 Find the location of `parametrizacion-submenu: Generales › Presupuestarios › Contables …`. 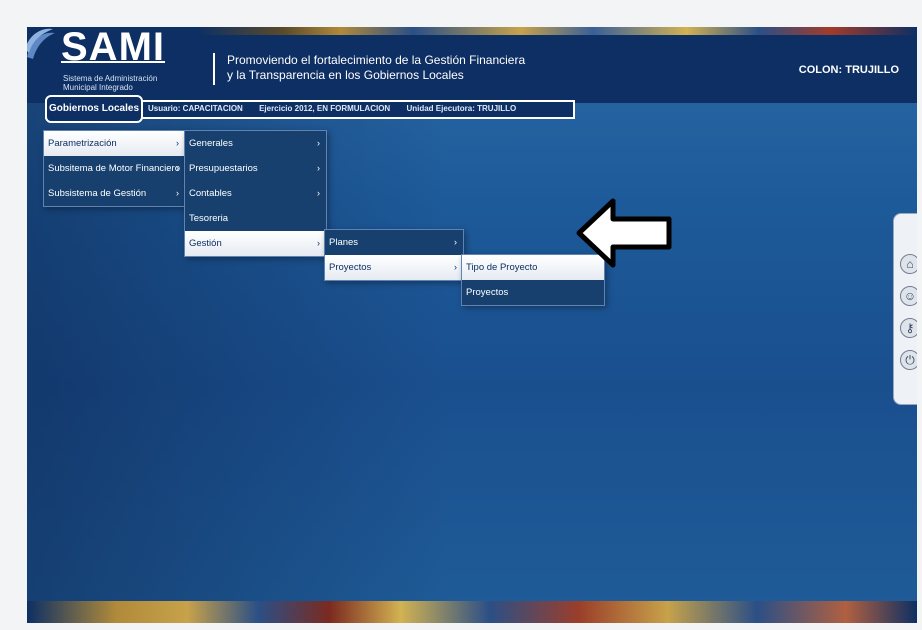

parametrizacion-submenu: Generales › Presupuestarios › Contables … is located at coordinates (255, 193).